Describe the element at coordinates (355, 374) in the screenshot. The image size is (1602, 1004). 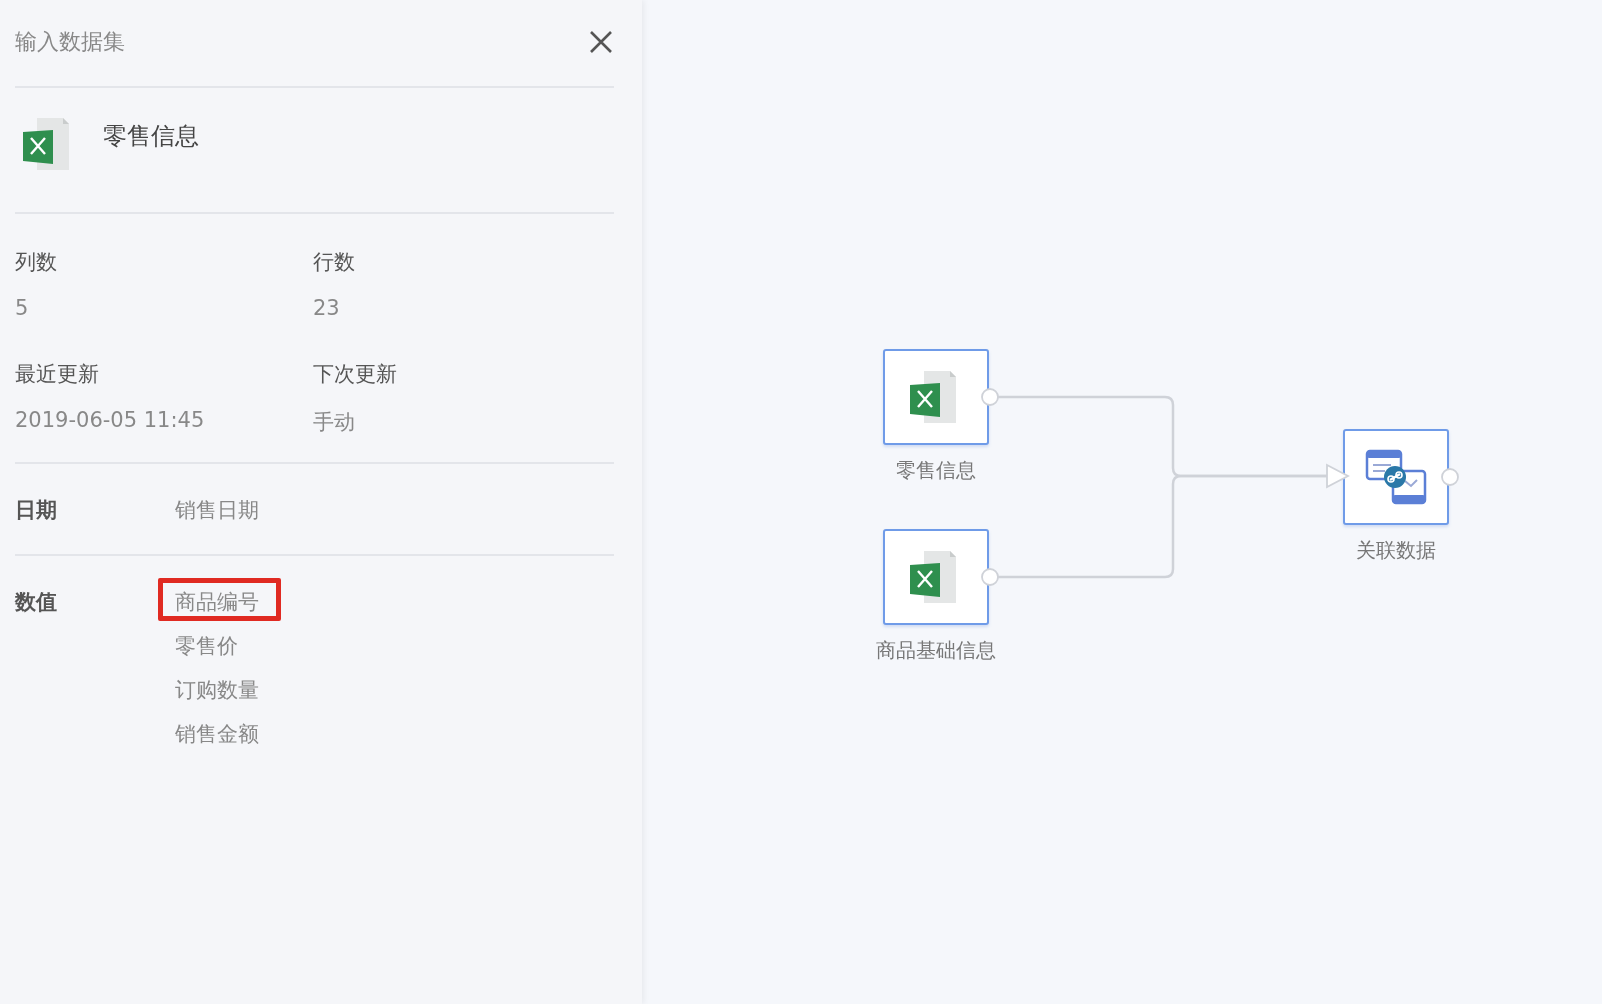
I see `stat-label: 下次更新` at that location.